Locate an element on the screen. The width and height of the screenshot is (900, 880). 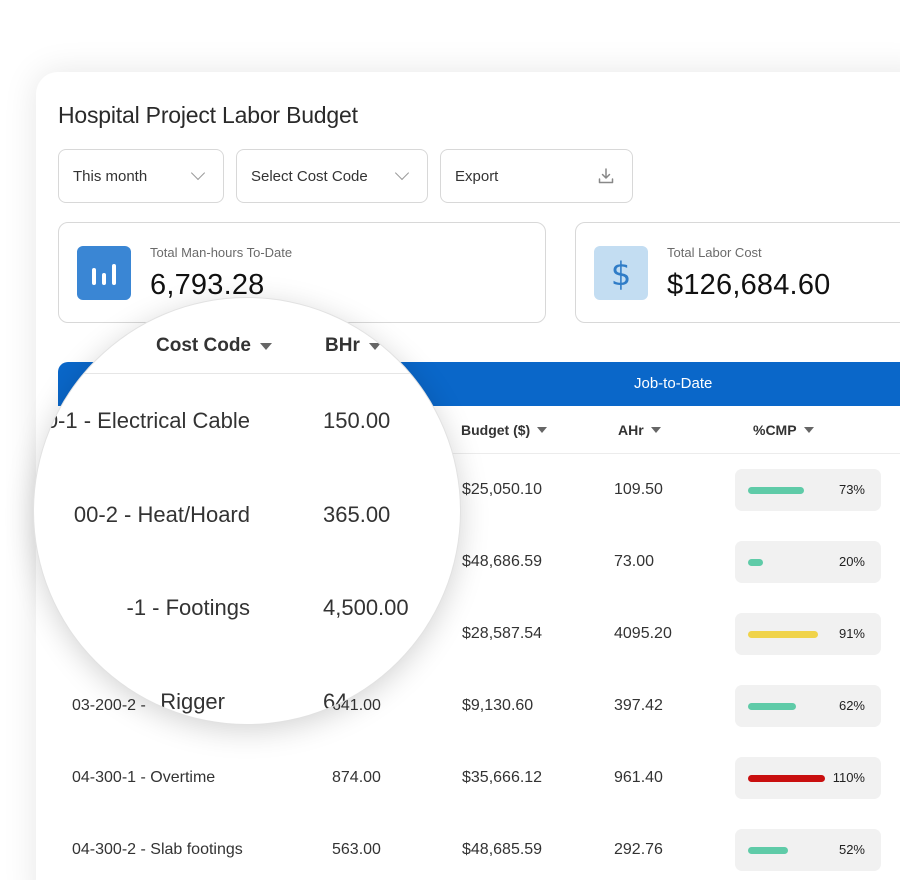
kpi-labor-cost-value: $126,684.60 is located at coordinates (749, 285).